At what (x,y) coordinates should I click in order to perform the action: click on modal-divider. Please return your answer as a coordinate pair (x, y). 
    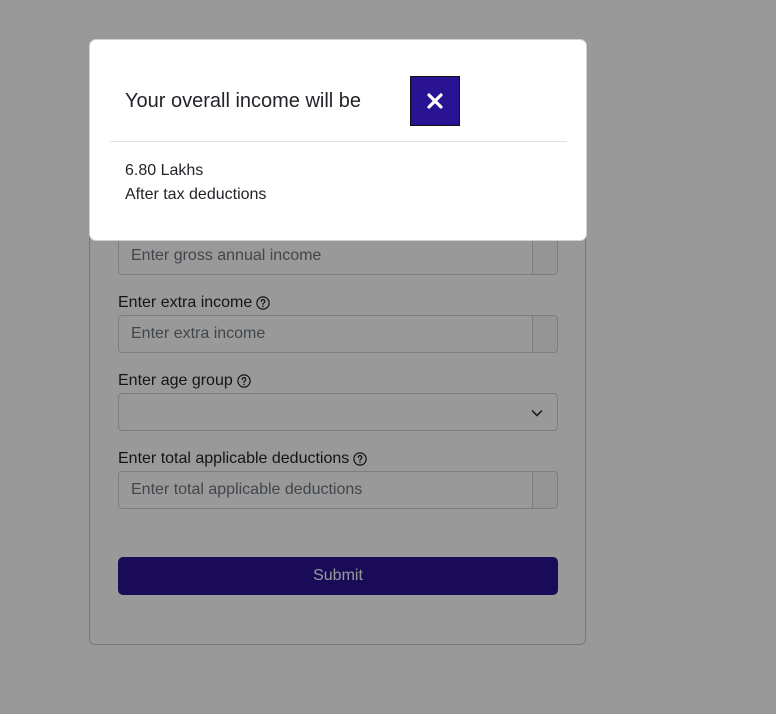
    Looking at the image, I should click on (338, 141).